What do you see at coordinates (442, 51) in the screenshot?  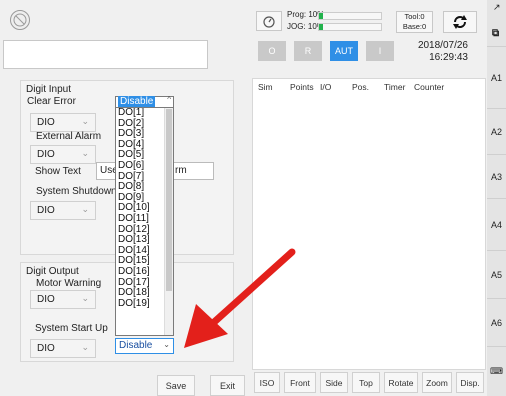 I see `datetime-display: 2018/07/26 16:29:43` at bounding box center [442, 51].